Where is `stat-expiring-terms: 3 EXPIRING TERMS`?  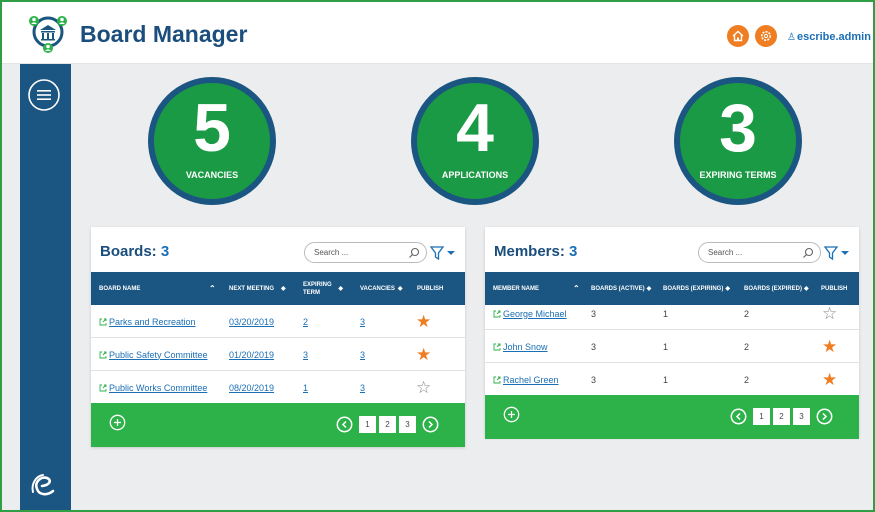 stat-expiring-terms: 3 EXPIRING TERMS is located at coordinates (738, 141).